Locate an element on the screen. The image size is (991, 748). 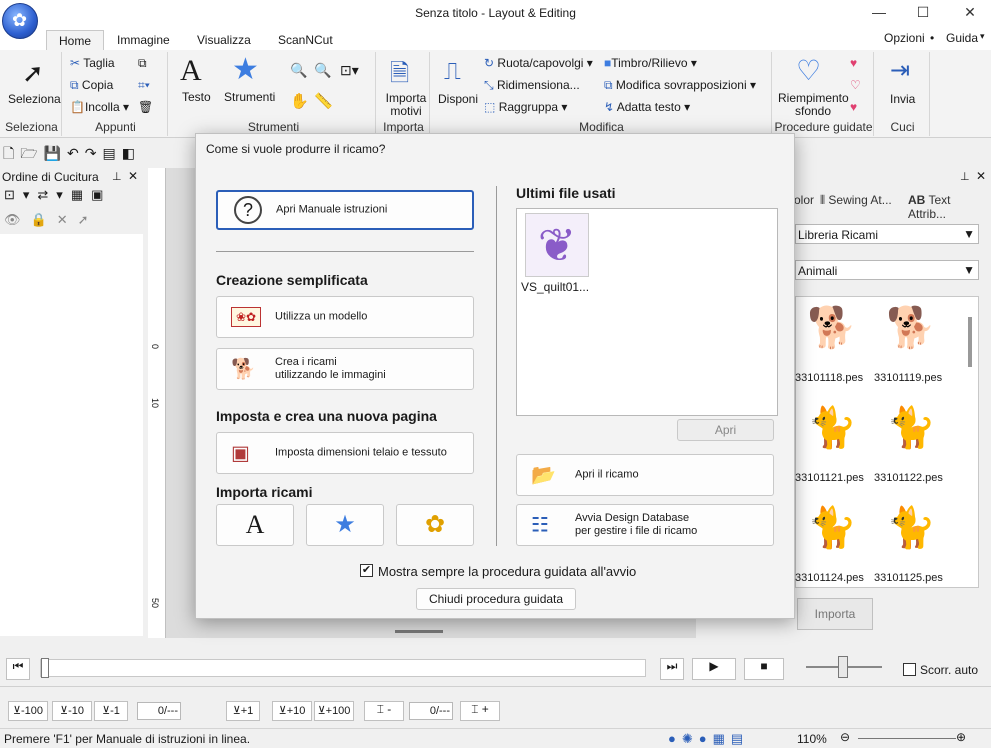
options-menu: Opzioni is located at coordinates (904, 38).